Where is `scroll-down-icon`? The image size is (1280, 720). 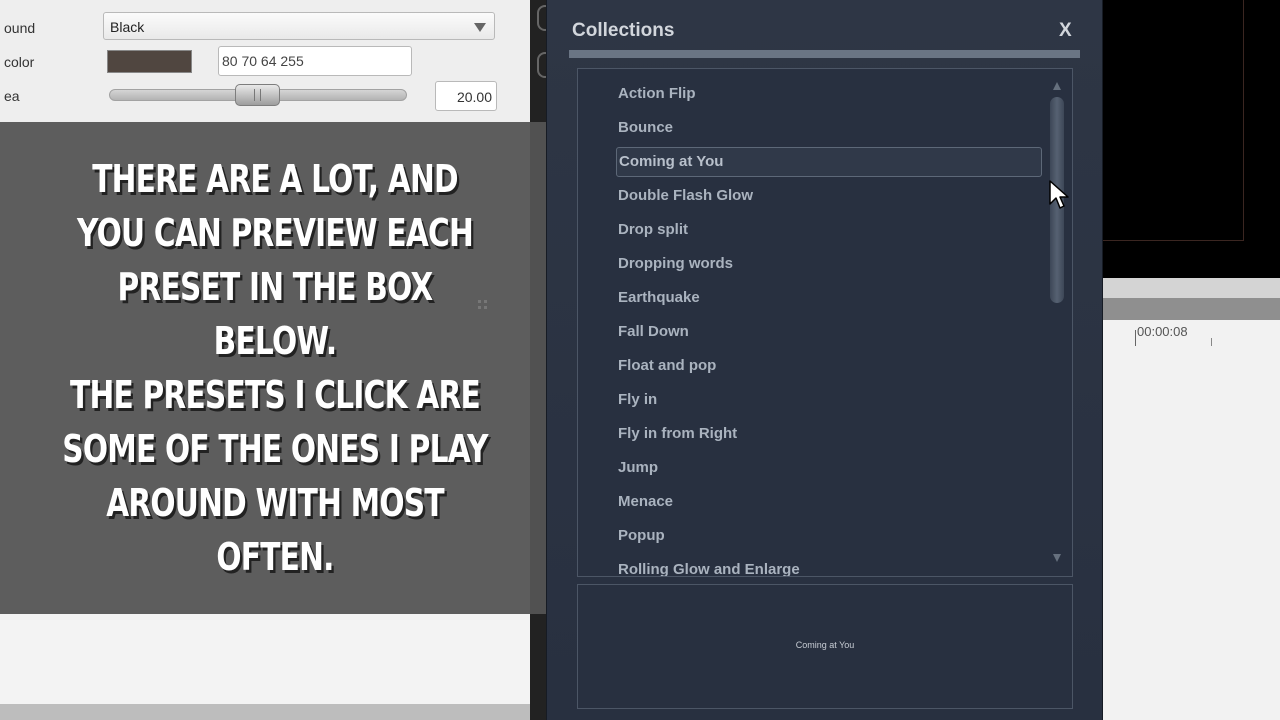 scroll-down-icon is located at coordinates (1057, 558).